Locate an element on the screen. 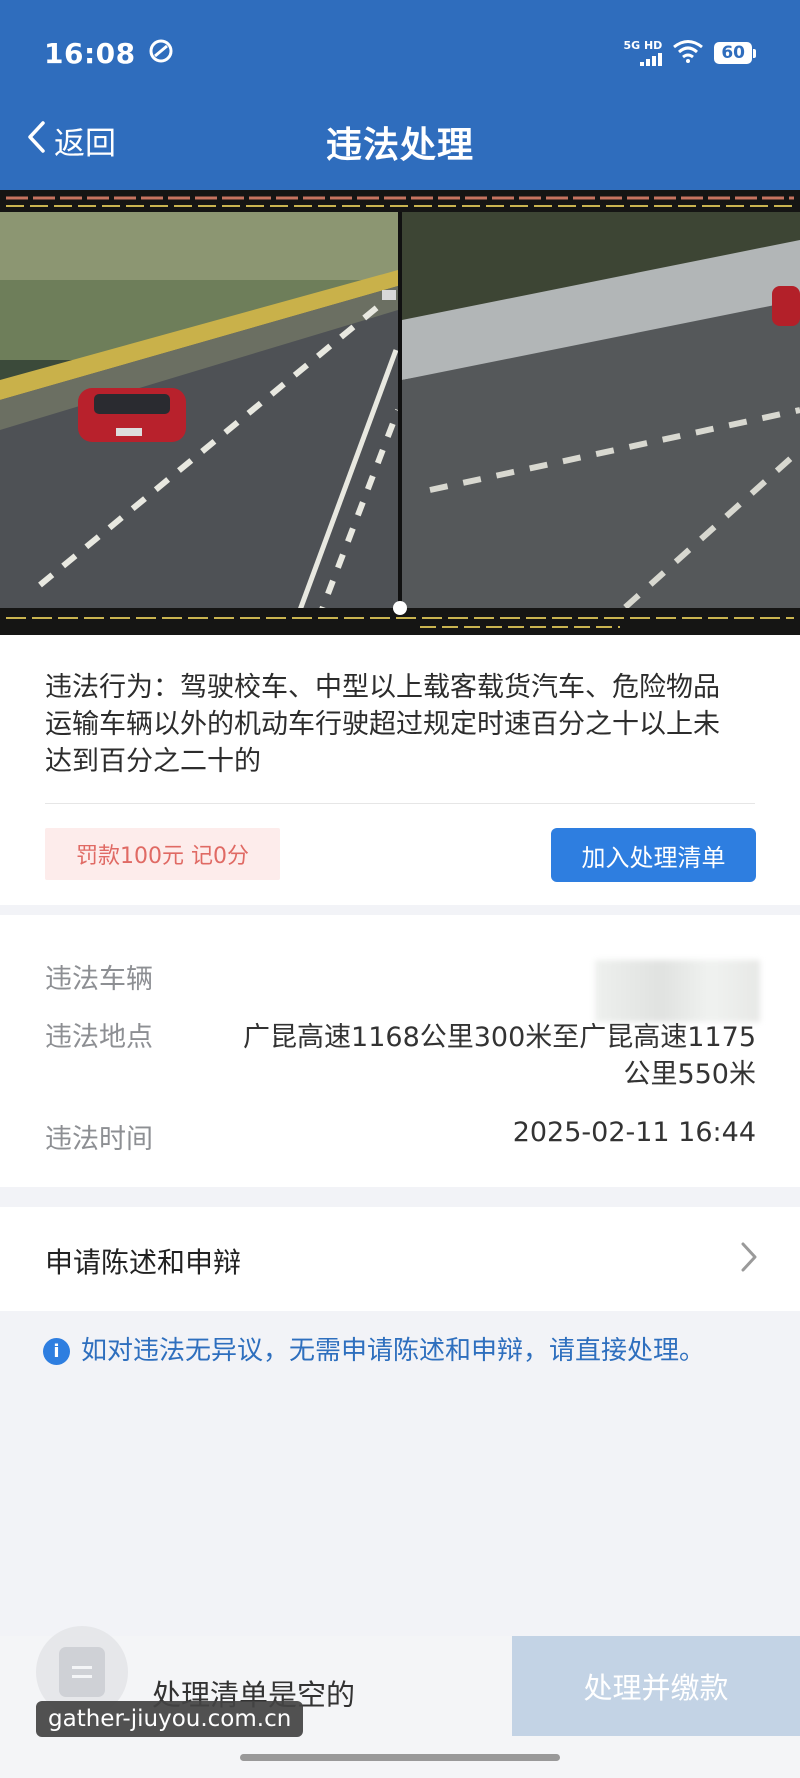  watermark: gather-jiuyou.com.cn is located at coordinates (170, 1719).